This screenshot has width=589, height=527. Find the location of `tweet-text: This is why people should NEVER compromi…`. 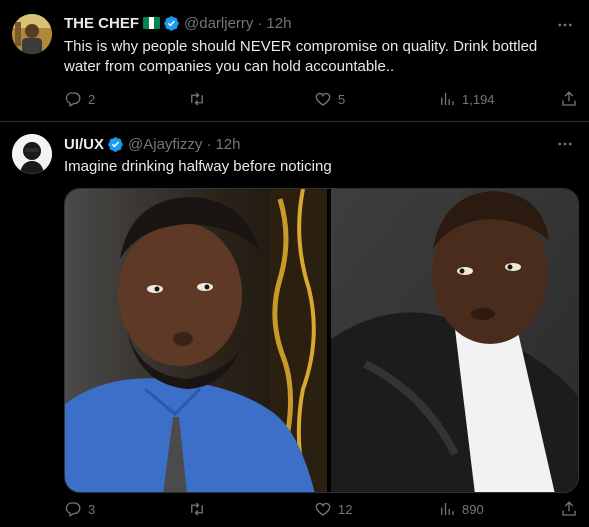

tweet-text: This is why people should NEVER compromi… is located at coordinates (301, 56).